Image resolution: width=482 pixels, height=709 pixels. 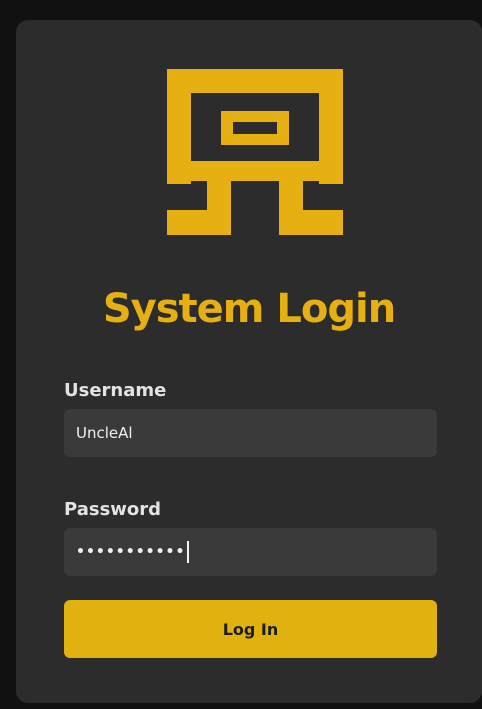 What do you see at coordinates (250, 552) in the screenshot?
I see `password-field: •••••••••••` at bounding box center [250, 552].